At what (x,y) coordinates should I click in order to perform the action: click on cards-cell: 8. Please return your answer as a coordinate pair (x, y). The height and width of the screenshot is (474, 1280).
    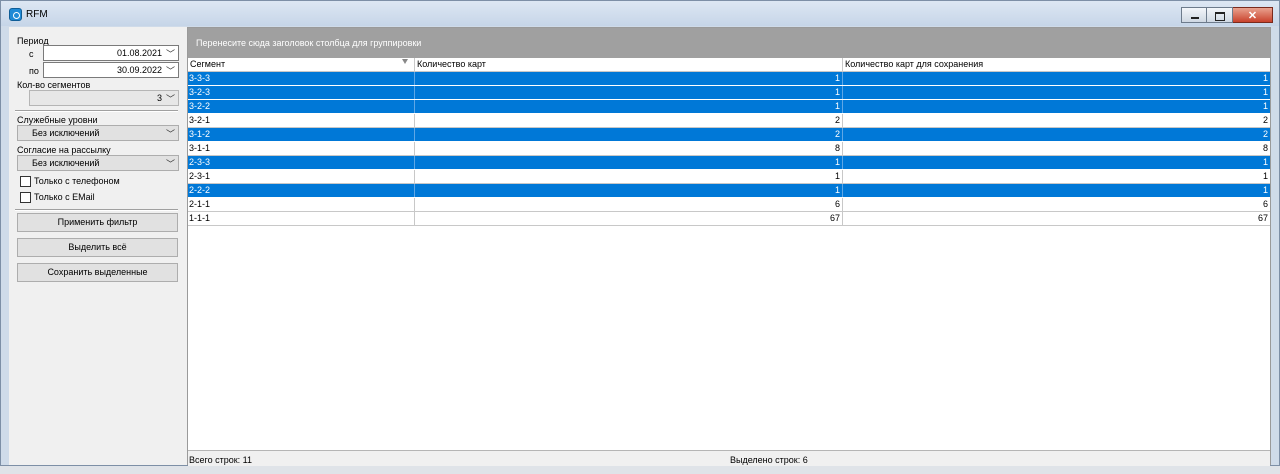
    Looking at the image, I should click on (629, 148).